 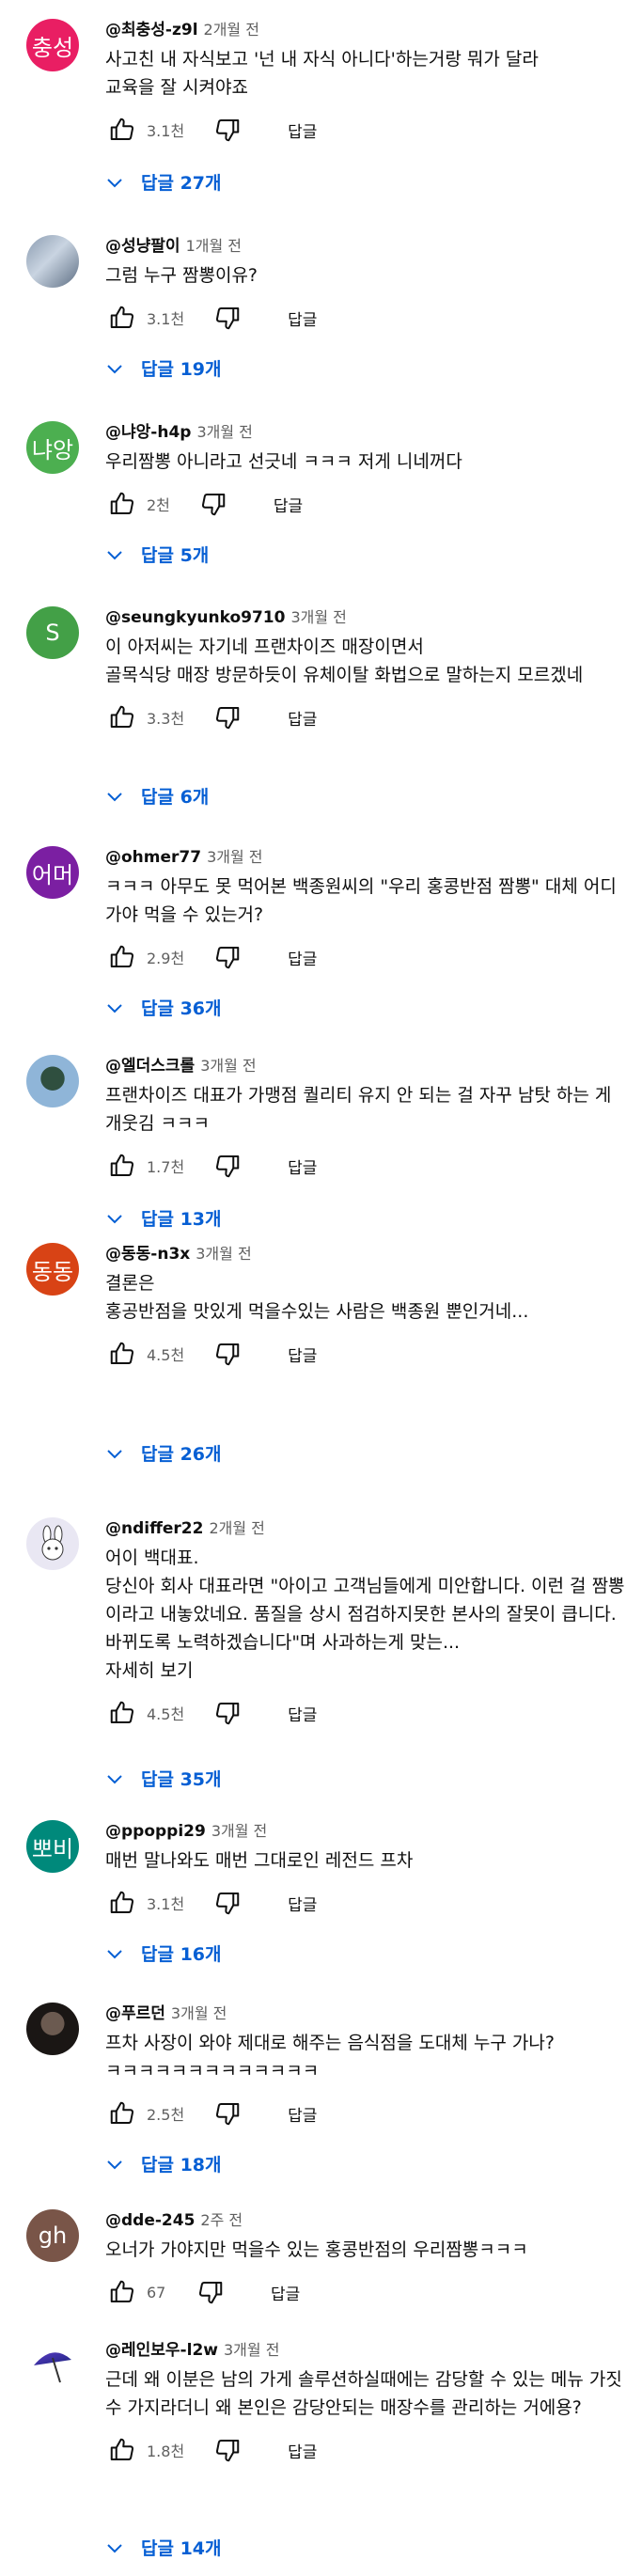 What do you see at coordinates (368, 1671) in the screenshot?
I see `read-more-link: 자세히 보기` at bounding box center [368, 1671].